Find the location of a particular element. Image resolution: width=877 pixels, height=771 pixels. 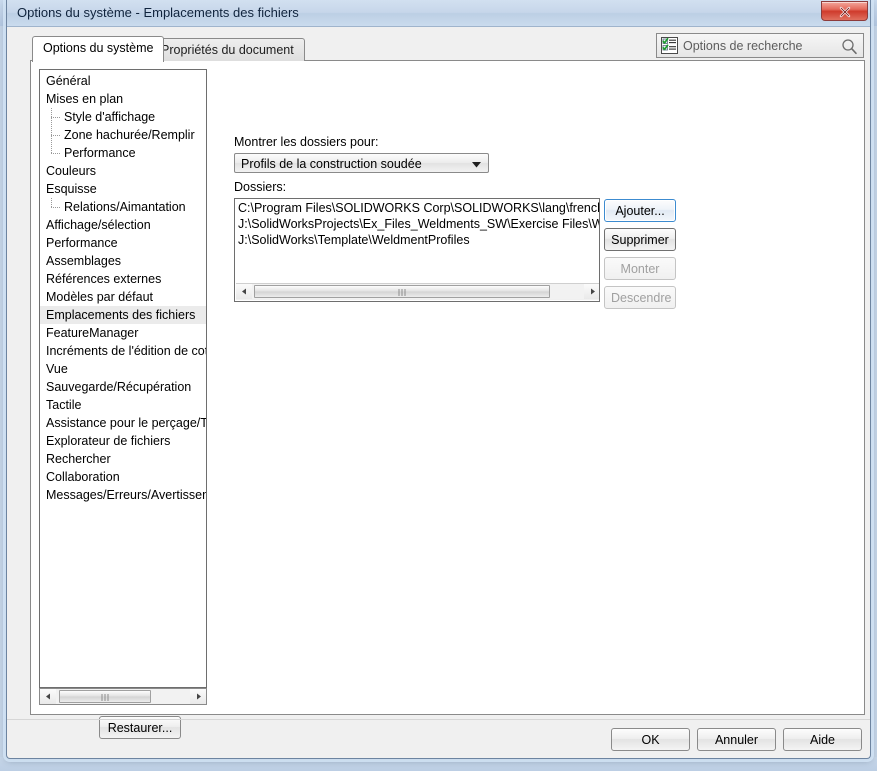

sidebar-item-label: Assemblages is located at coordinates (84, 261).